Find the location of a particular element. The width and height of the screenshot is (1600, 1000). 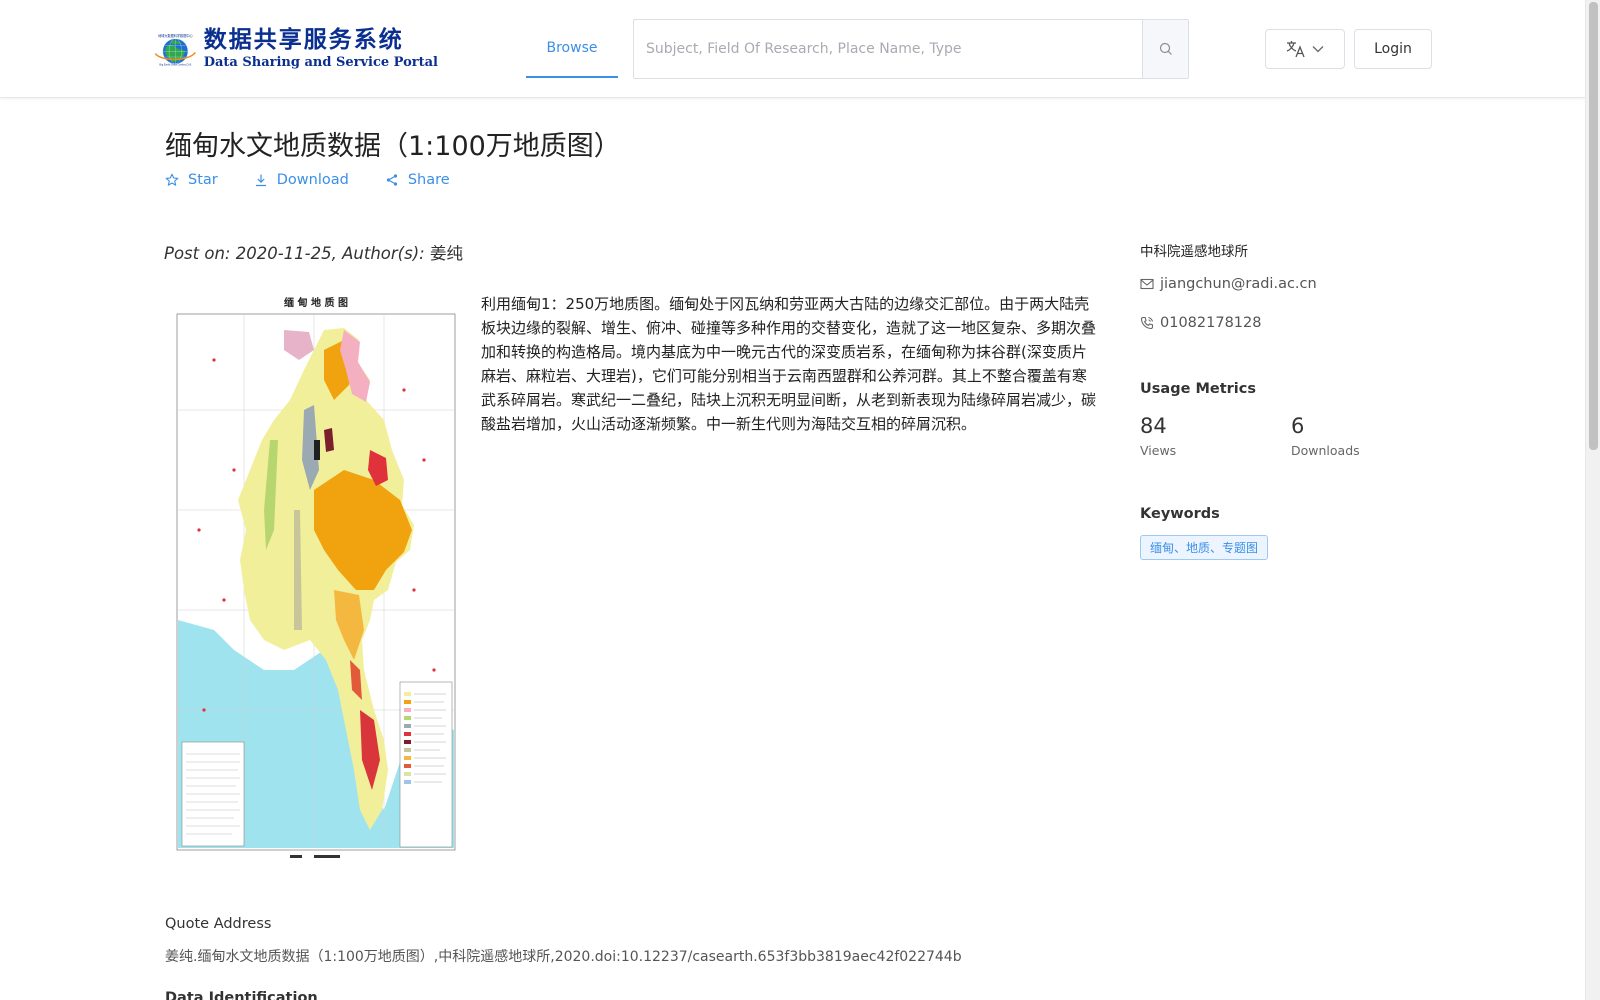

post-date: 2020-11-25, is located at coordinates (286, 253).